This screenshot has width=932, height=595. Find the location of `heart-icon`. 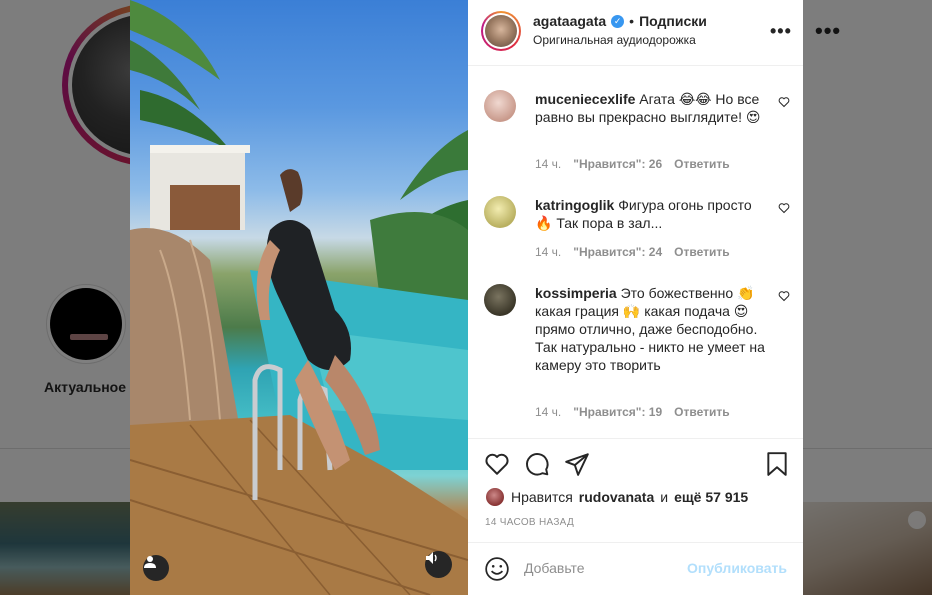

heart-icon is located at coordinates (497, 464).